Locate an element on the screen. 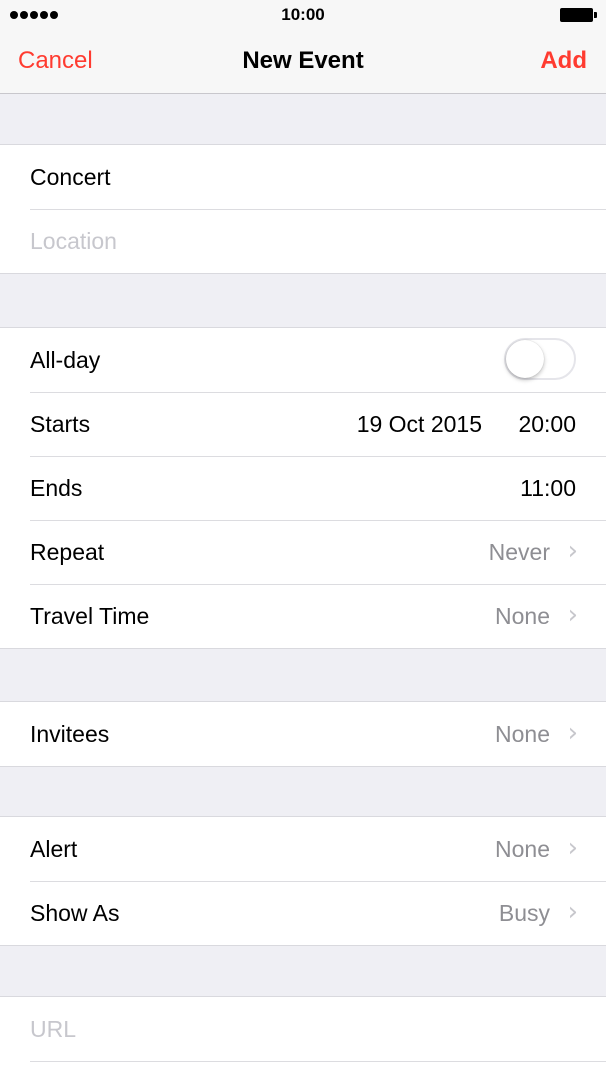 The width and height of the screenshot is (606, 1081). repeat-label: Repeat is located at coordinates (67, 552).